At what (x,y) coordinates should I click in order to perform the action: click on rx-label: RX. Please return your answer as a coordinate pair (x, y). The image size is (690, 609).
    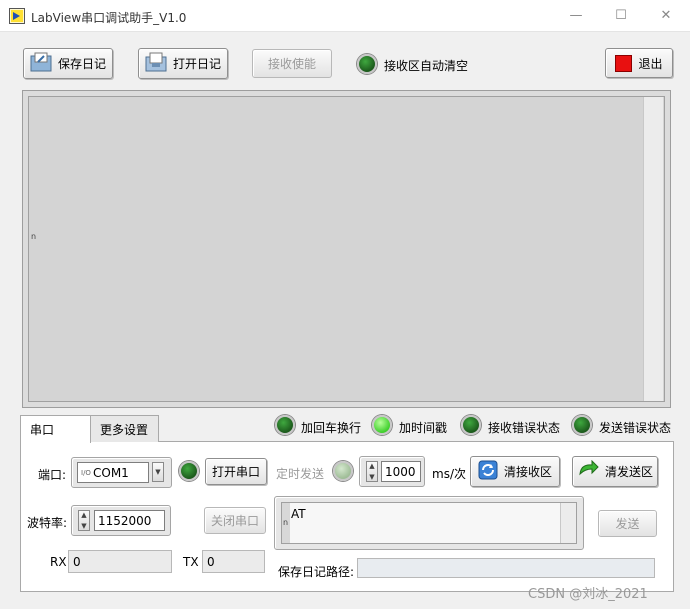
    Looking at the image, I should click on (58, 562).